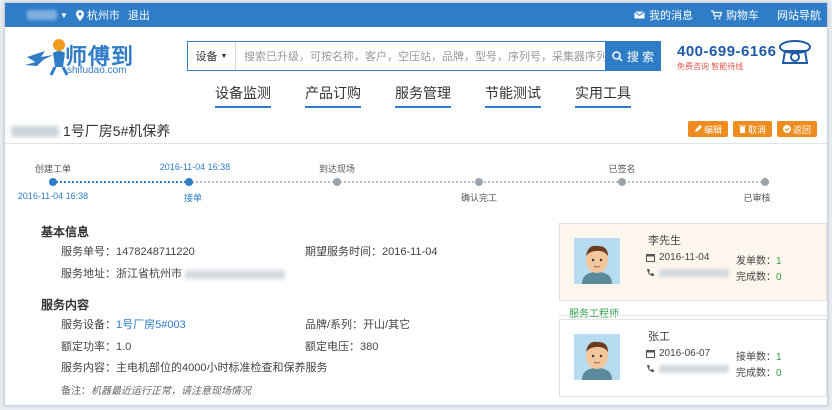 Image resolution: width=832 pixels, height=410 pixels. What do you see at coordinates (513, 95) in the screenshot?
I see `nav-energy-test: 节能测试` at bounding box center [513, 95].